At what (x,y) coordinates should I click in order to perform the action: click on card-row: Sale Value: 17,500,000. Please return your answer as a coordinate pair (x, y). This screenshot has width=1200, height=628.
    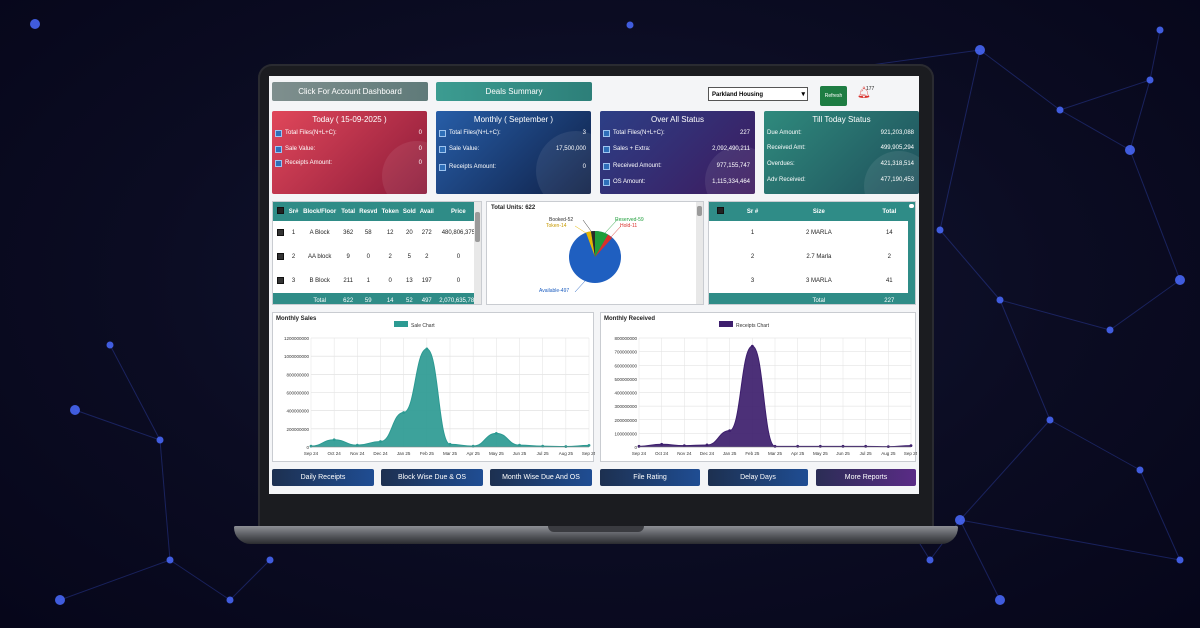
    Looking at the image, I should click on (513, 149).